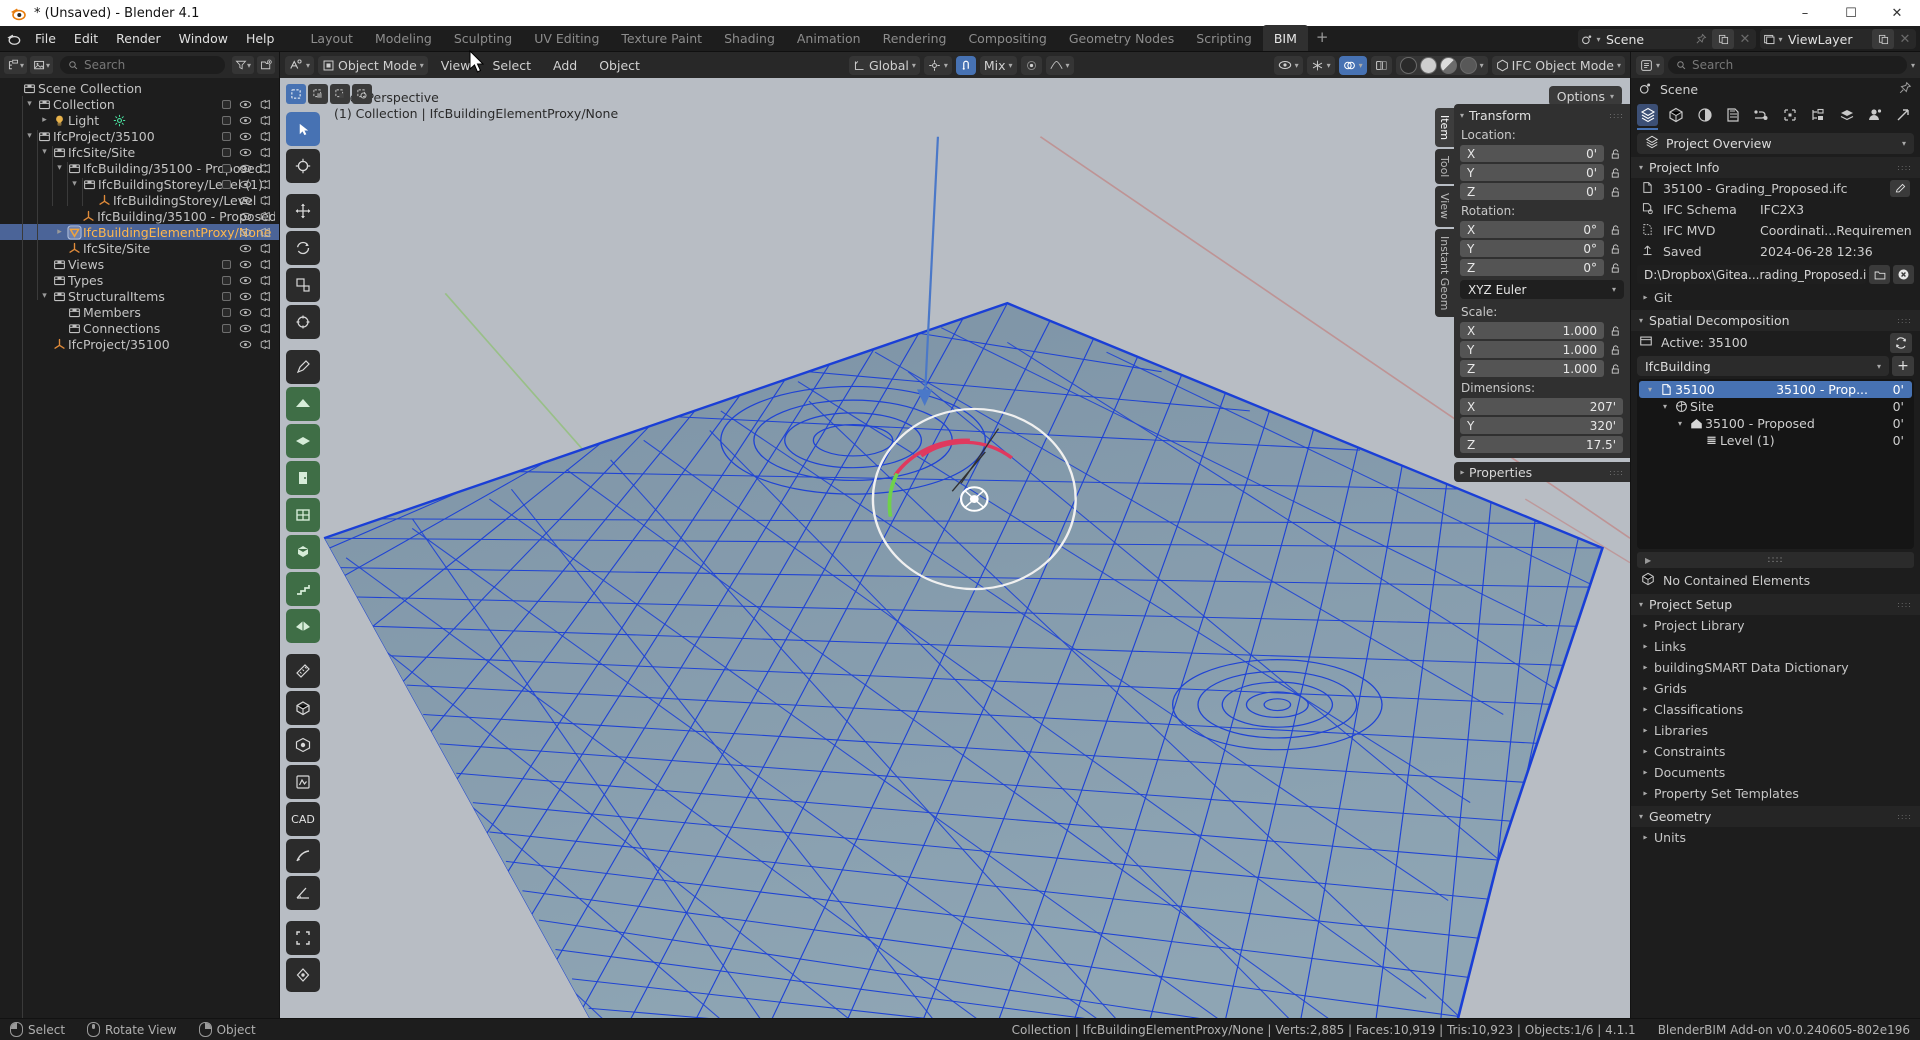 This screenshot has height=1040, width=1920. Describe the element at coordinates (1775, 143) in the screenshot. I see `module-selector: Project Overview ▾` at that location.